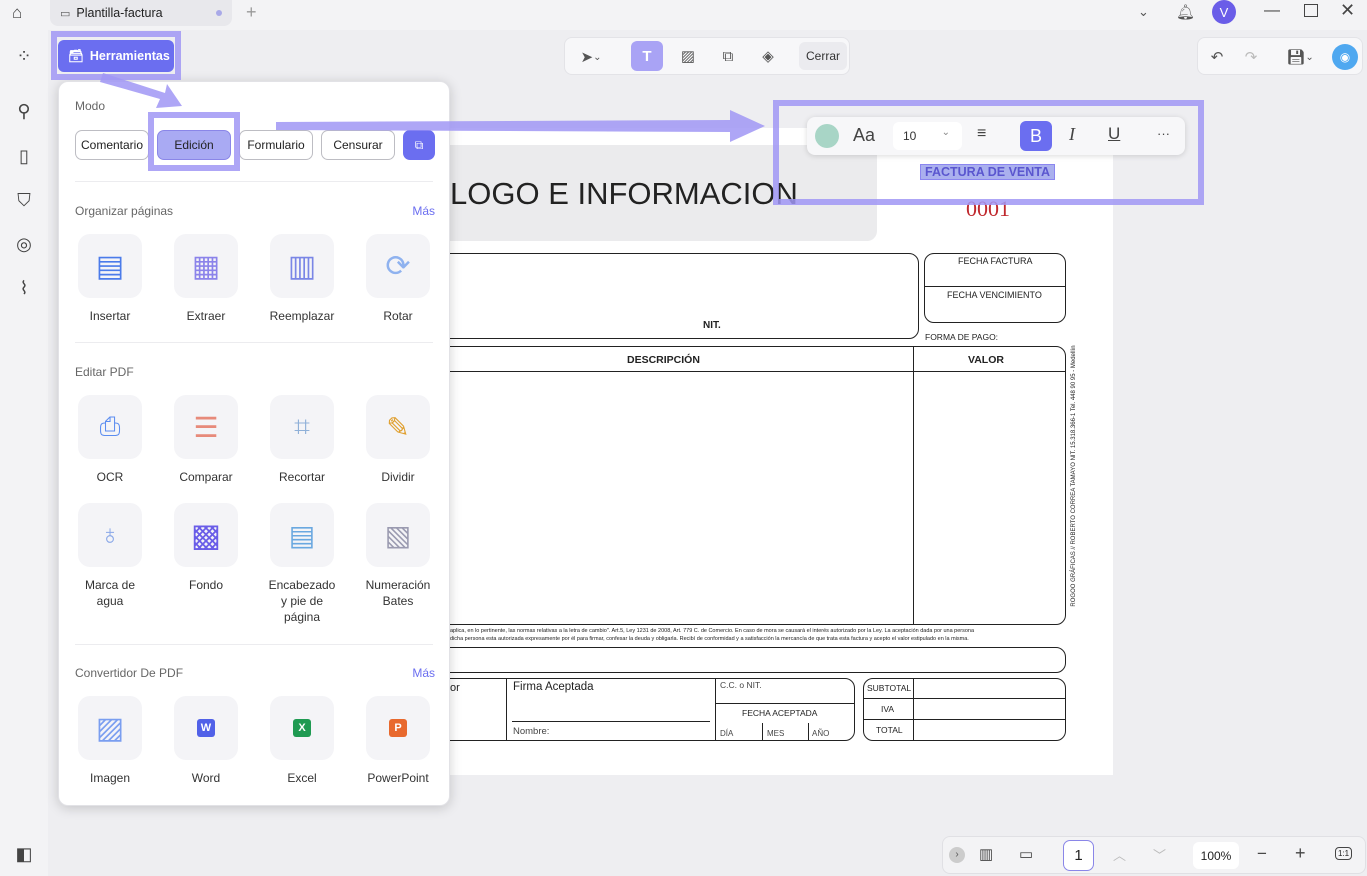 The width and height of the screenshot is (1367, 876). What do you see at coordinates (1119, 854) in the screenshot?
I see `prev-page-button: ︿` at bounding box center [1119, 854].